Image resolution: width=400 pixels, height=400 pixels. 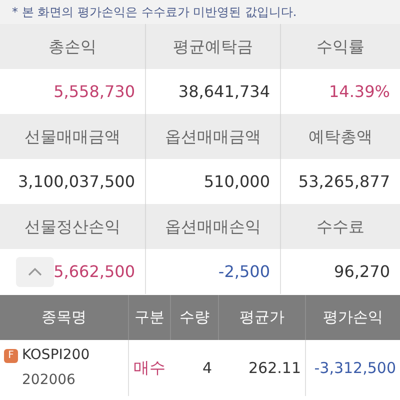 What do you see at coordinates (237, 181) in the screenshot?
I see `summary-value: 510,000` at bounding box center [237, 181].